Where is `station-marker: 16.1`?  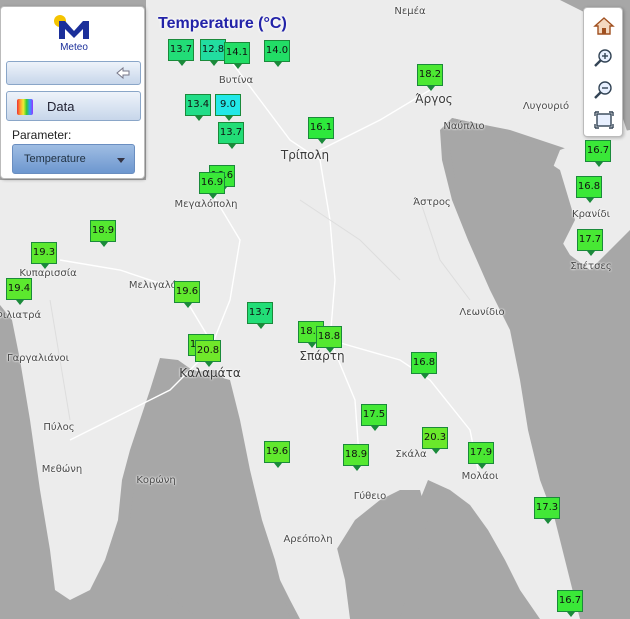 station-marker: 16.1 is located at coordinates (321, 130).